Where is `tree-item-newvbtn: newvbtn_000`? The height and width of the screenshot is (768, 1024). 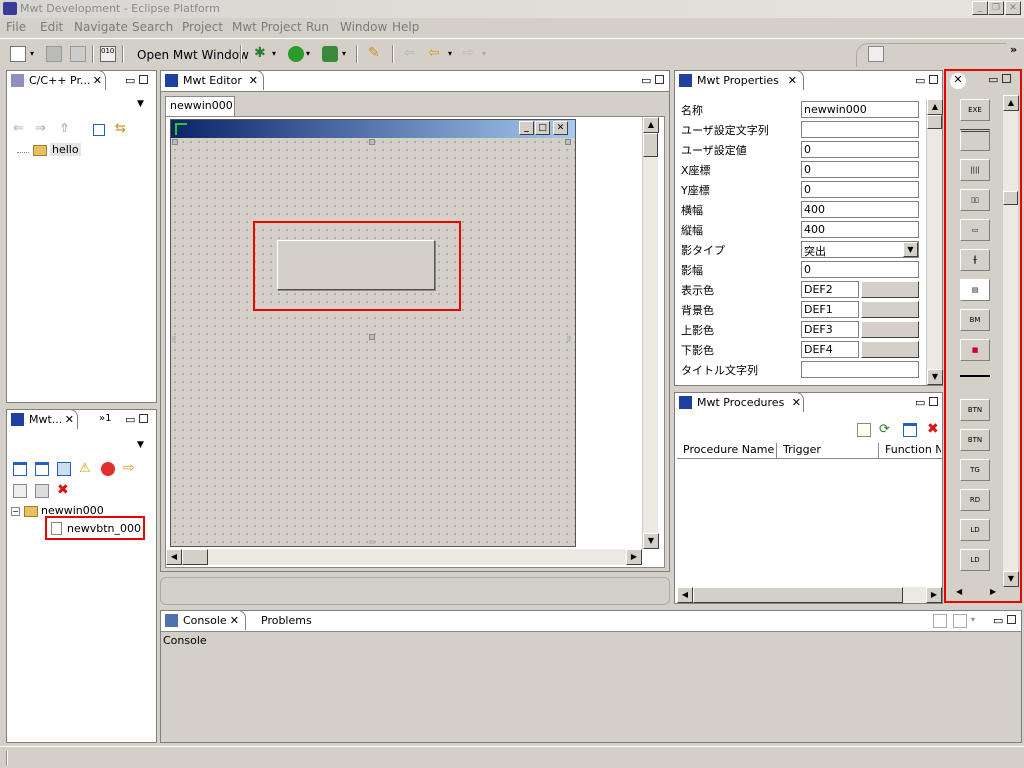 tree-item-newvbtn: newvbtn_000 is located at coordinates (95, 528).